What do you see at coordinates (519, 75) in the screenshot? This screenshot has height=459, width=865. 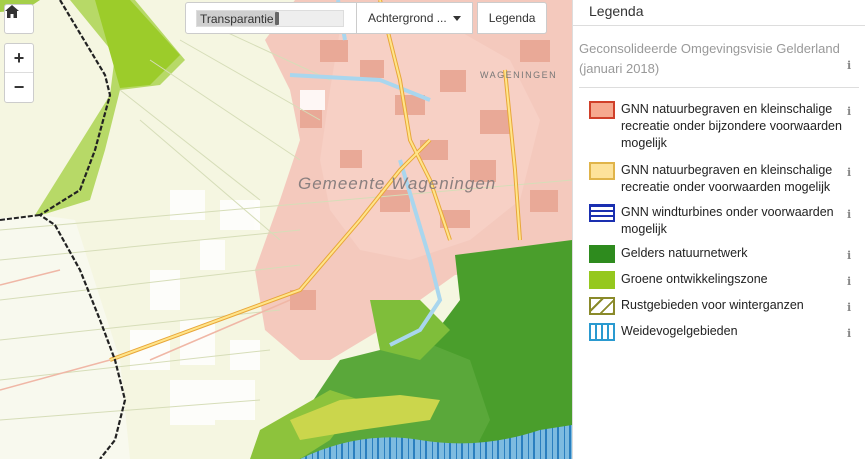 I see `town-label: WAGENINGEN` at bounding box center [519, 75].